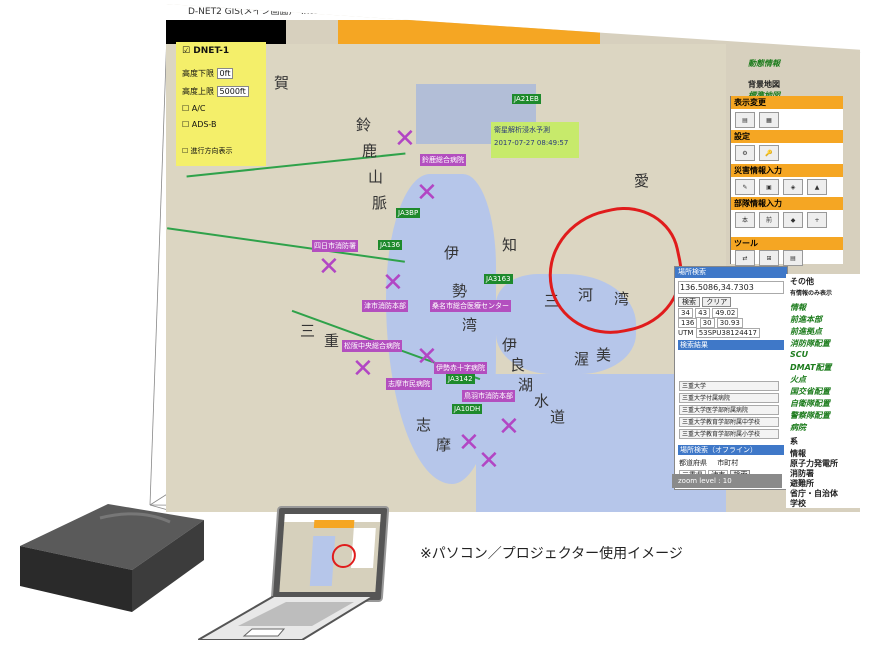  I want to click on map-icon: ◈, so click(793, 187).